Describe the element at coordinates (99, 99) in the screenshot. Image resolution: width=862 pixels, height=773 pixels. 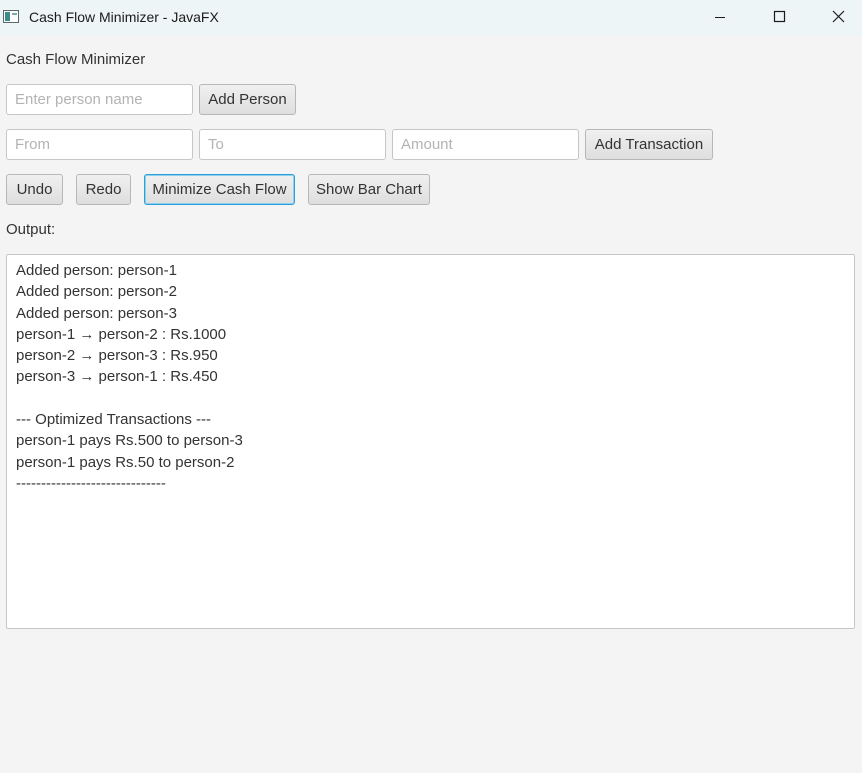
I see `person-name-input` at that location.